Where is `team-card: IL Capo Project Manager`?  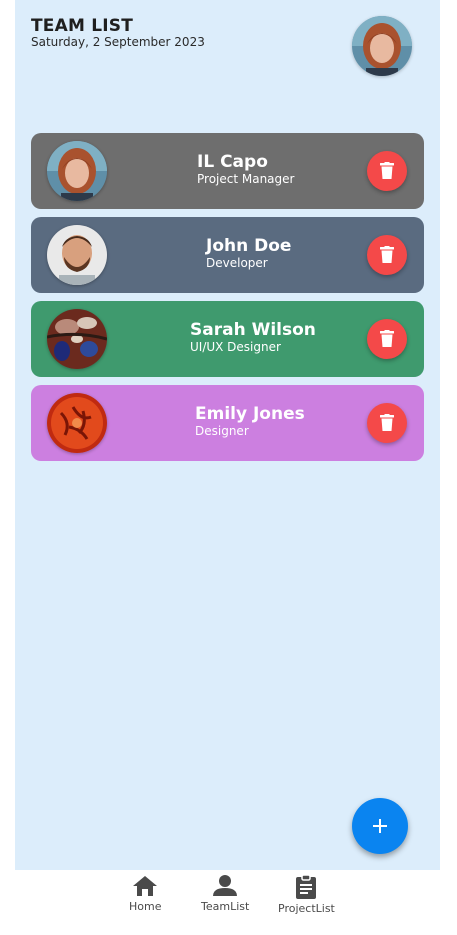 team-card: IL Capo Project Manager is located at coordinates (227, 171).